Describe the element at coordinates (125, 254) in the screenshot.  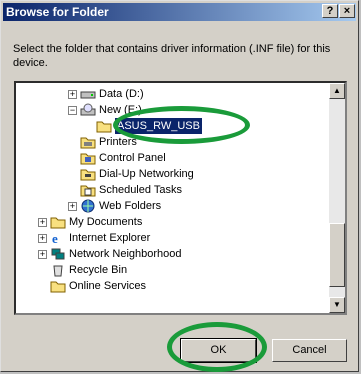
I see `tree-item-label: Network Neighborhood` at that location.